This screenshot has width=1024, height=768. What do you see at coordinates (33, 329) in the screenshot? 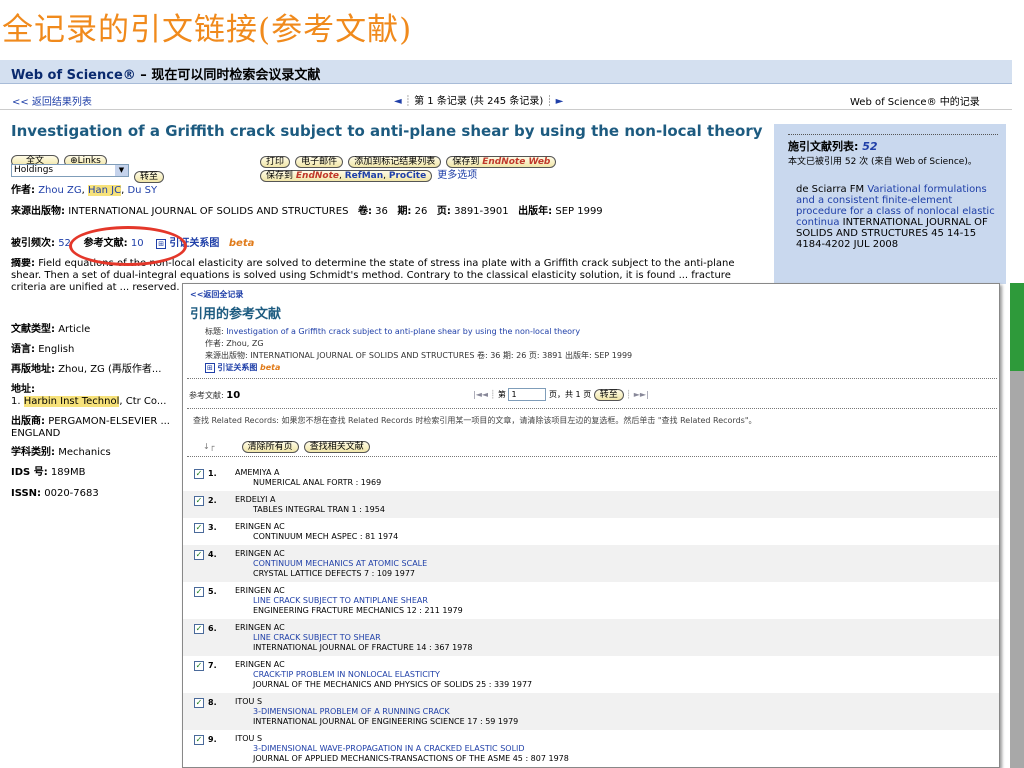
I see `doctype-label: 文献类型:` at bounding box center [33, 329].